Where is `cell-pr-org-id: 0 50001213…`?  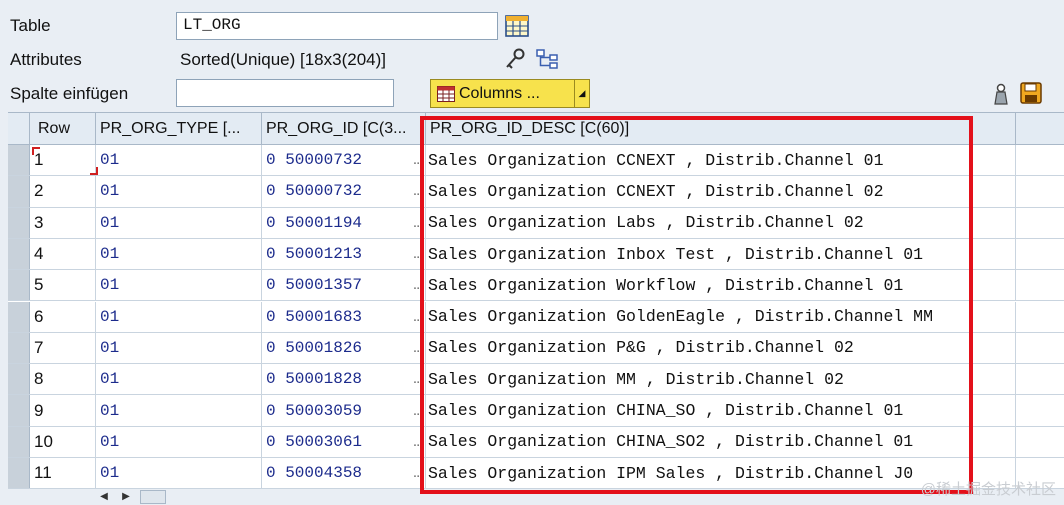 cell-pr-org-id: 0 50001213… is located at coordinates (344, 254).